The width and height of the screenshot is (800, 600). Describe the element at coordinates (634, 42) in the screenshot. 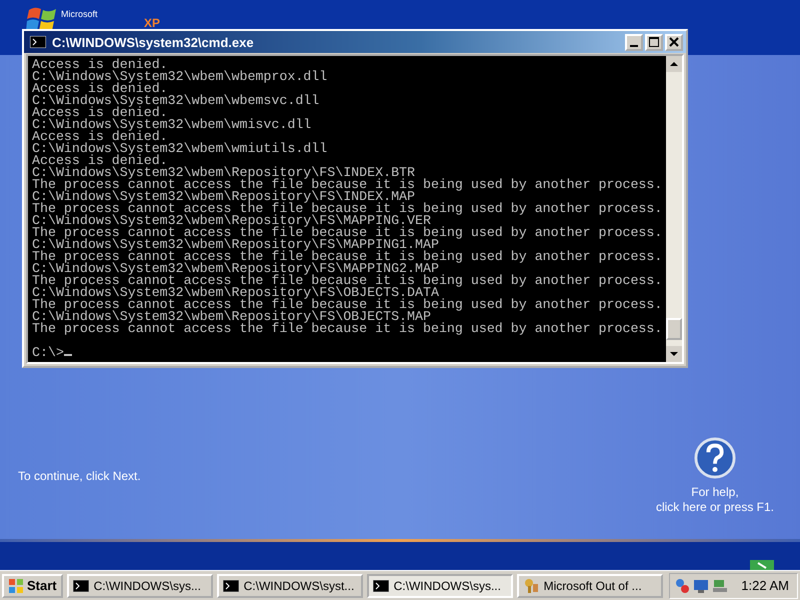

I see `minimize-button` at that location.